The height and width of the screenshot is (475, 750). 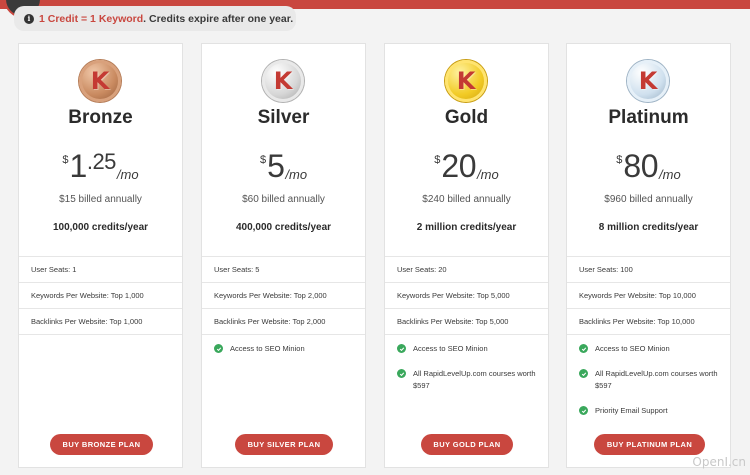 I want to click on gold-medal-icon: K, so click(x=466, y=81).